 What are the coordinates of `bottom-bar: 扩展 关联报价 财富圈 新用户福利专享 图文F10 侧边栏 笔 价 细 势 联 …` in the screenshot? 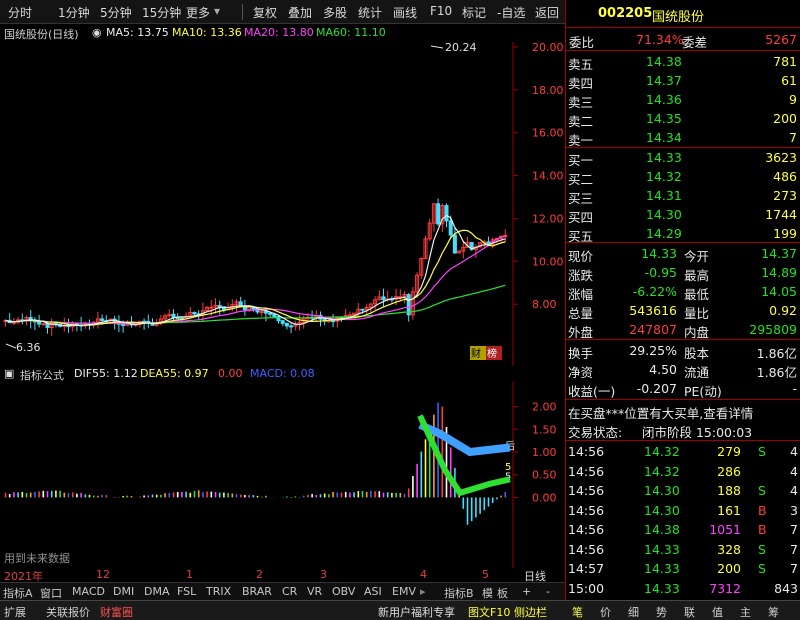 It's located at (400, 610).